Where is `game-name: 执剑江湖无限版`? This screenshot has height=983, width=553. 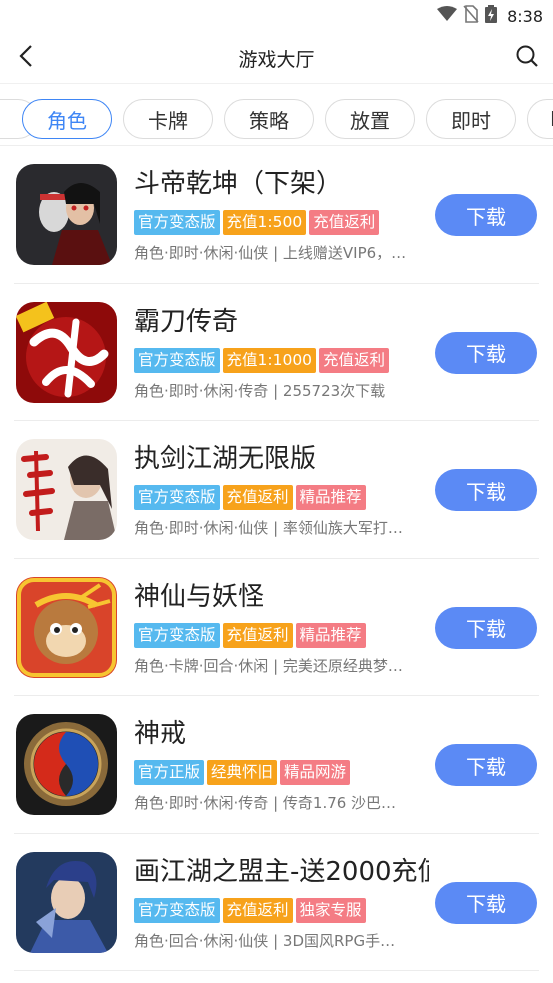 game-name: 执剑江湖无限版 is located at coordinates (225, 459).